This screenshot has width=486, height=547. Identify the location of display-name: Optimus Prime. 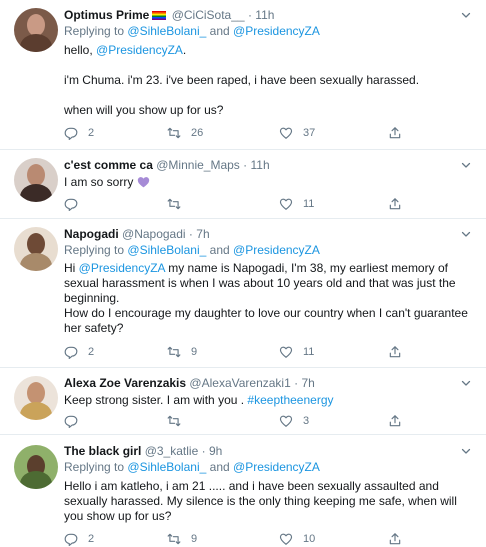
(106, 15).